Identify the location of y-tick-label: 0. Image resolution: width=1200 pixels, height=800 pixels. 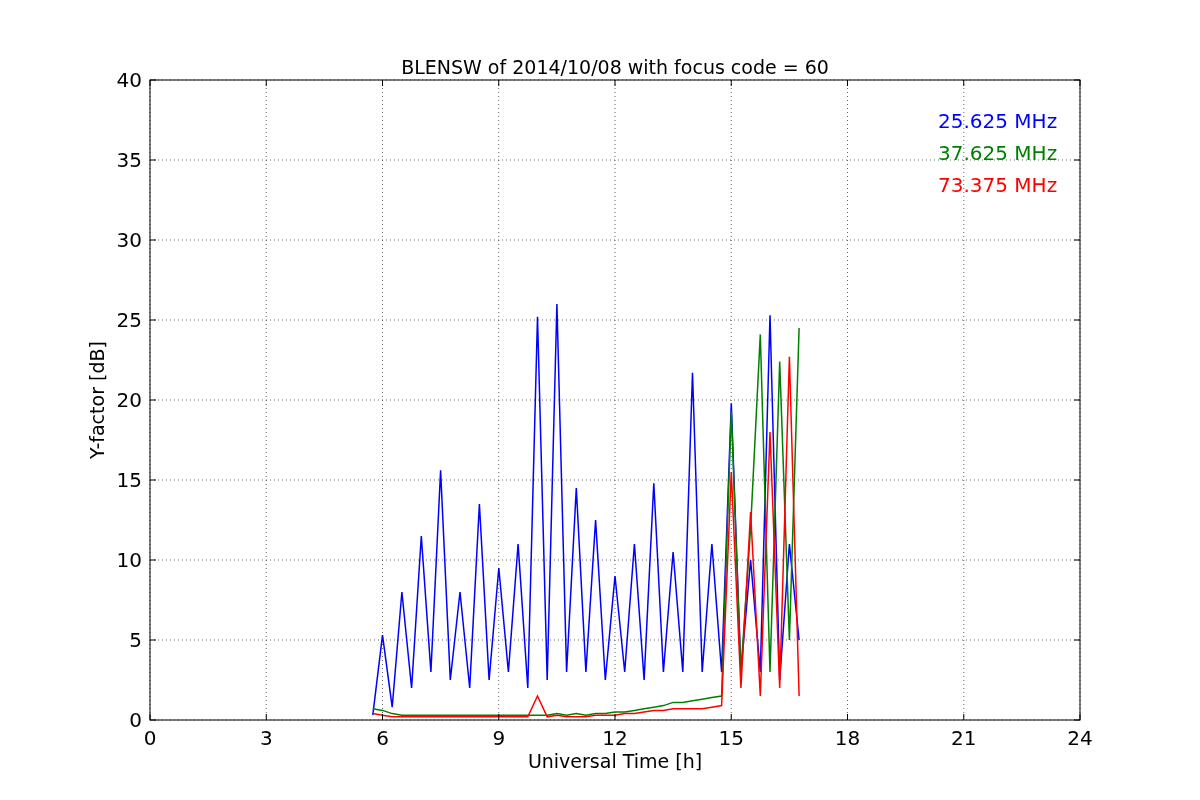
(135, 720).